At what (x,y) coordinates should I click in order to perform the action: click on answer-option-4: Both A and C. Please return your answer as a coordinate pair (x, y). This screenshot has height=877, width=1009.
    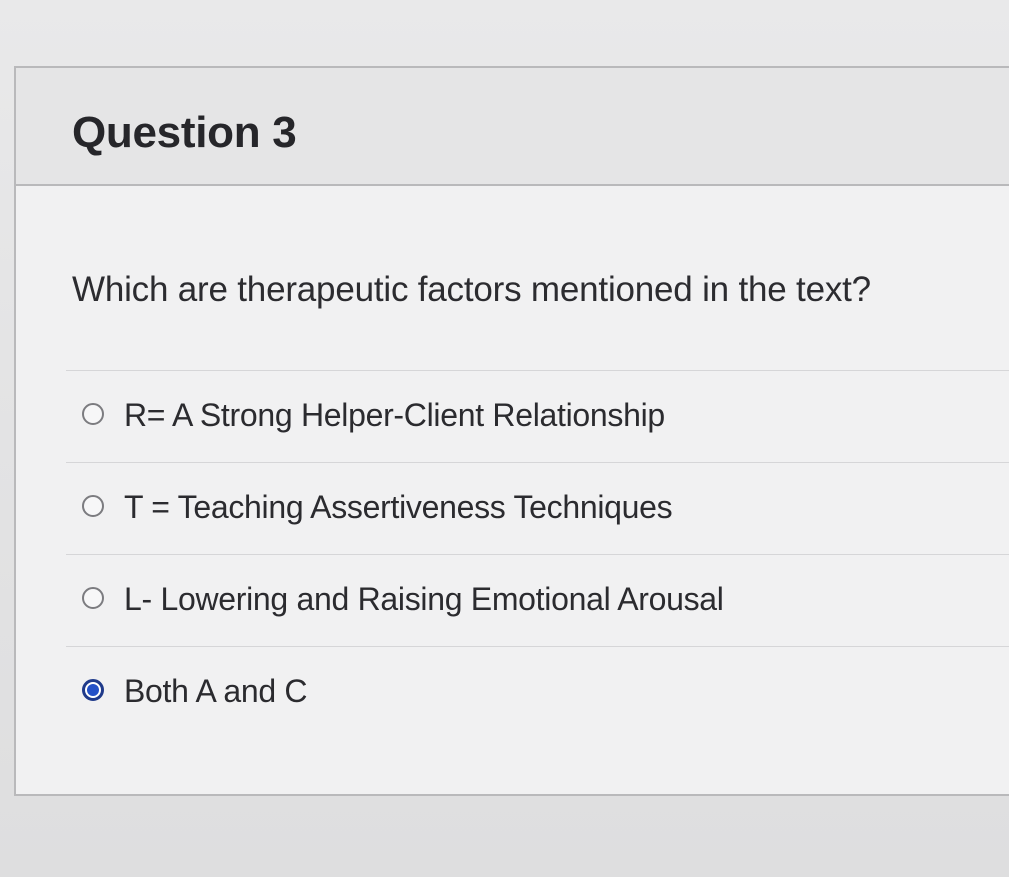
    Looking at the image, I should click on (537, 692).